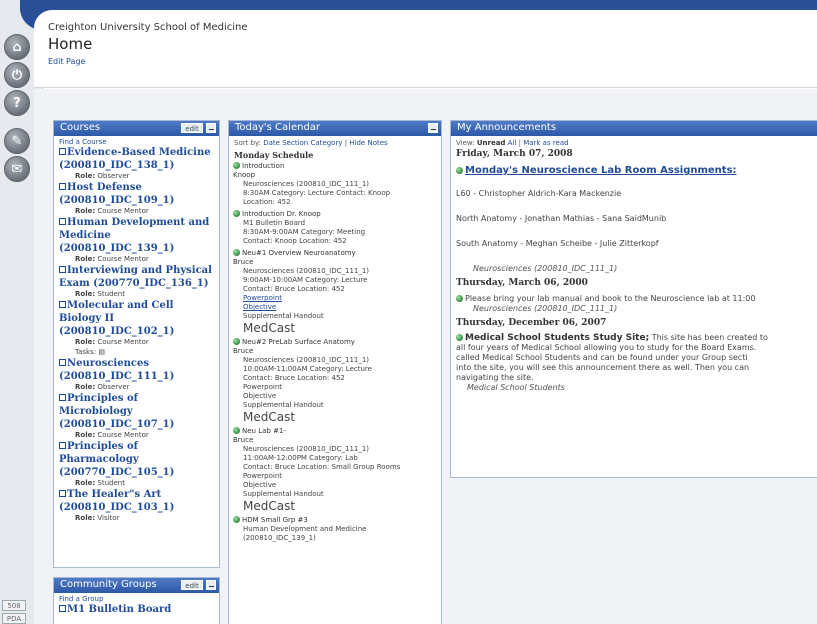 Image resolution: width=817 pixels, height=624 pixels. Describe the element at coordinates (516, 387) in the screenshot. I see `announcement-source: Medical School Students` at that location.